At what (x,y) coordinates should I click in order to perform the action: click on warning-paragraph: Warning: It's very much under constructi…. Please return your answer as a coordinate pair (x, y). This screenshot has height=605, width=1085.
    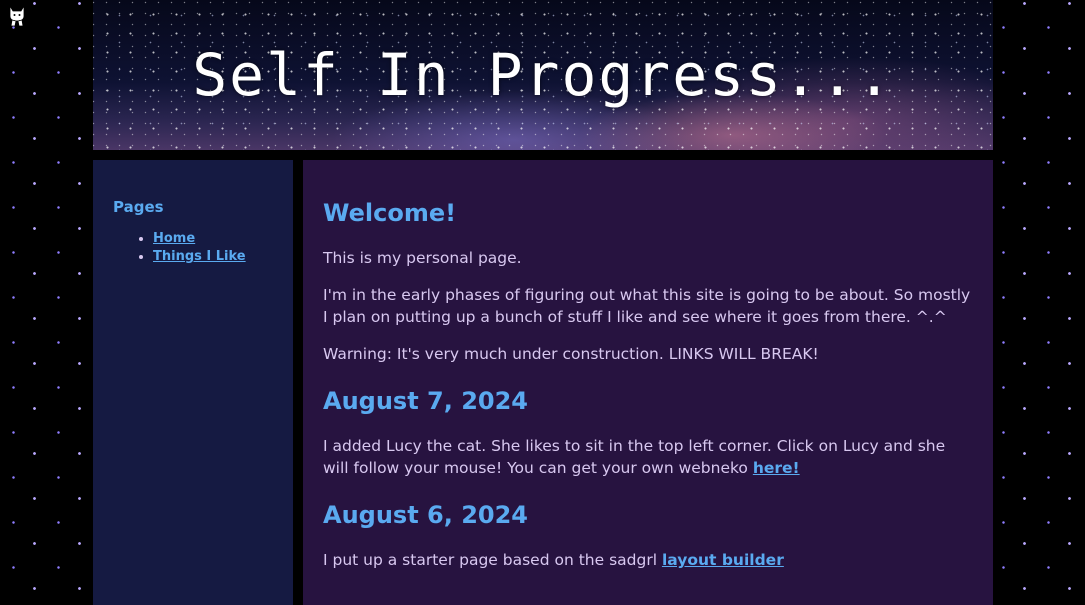
    Looking at the image, I should click on (571, 354).